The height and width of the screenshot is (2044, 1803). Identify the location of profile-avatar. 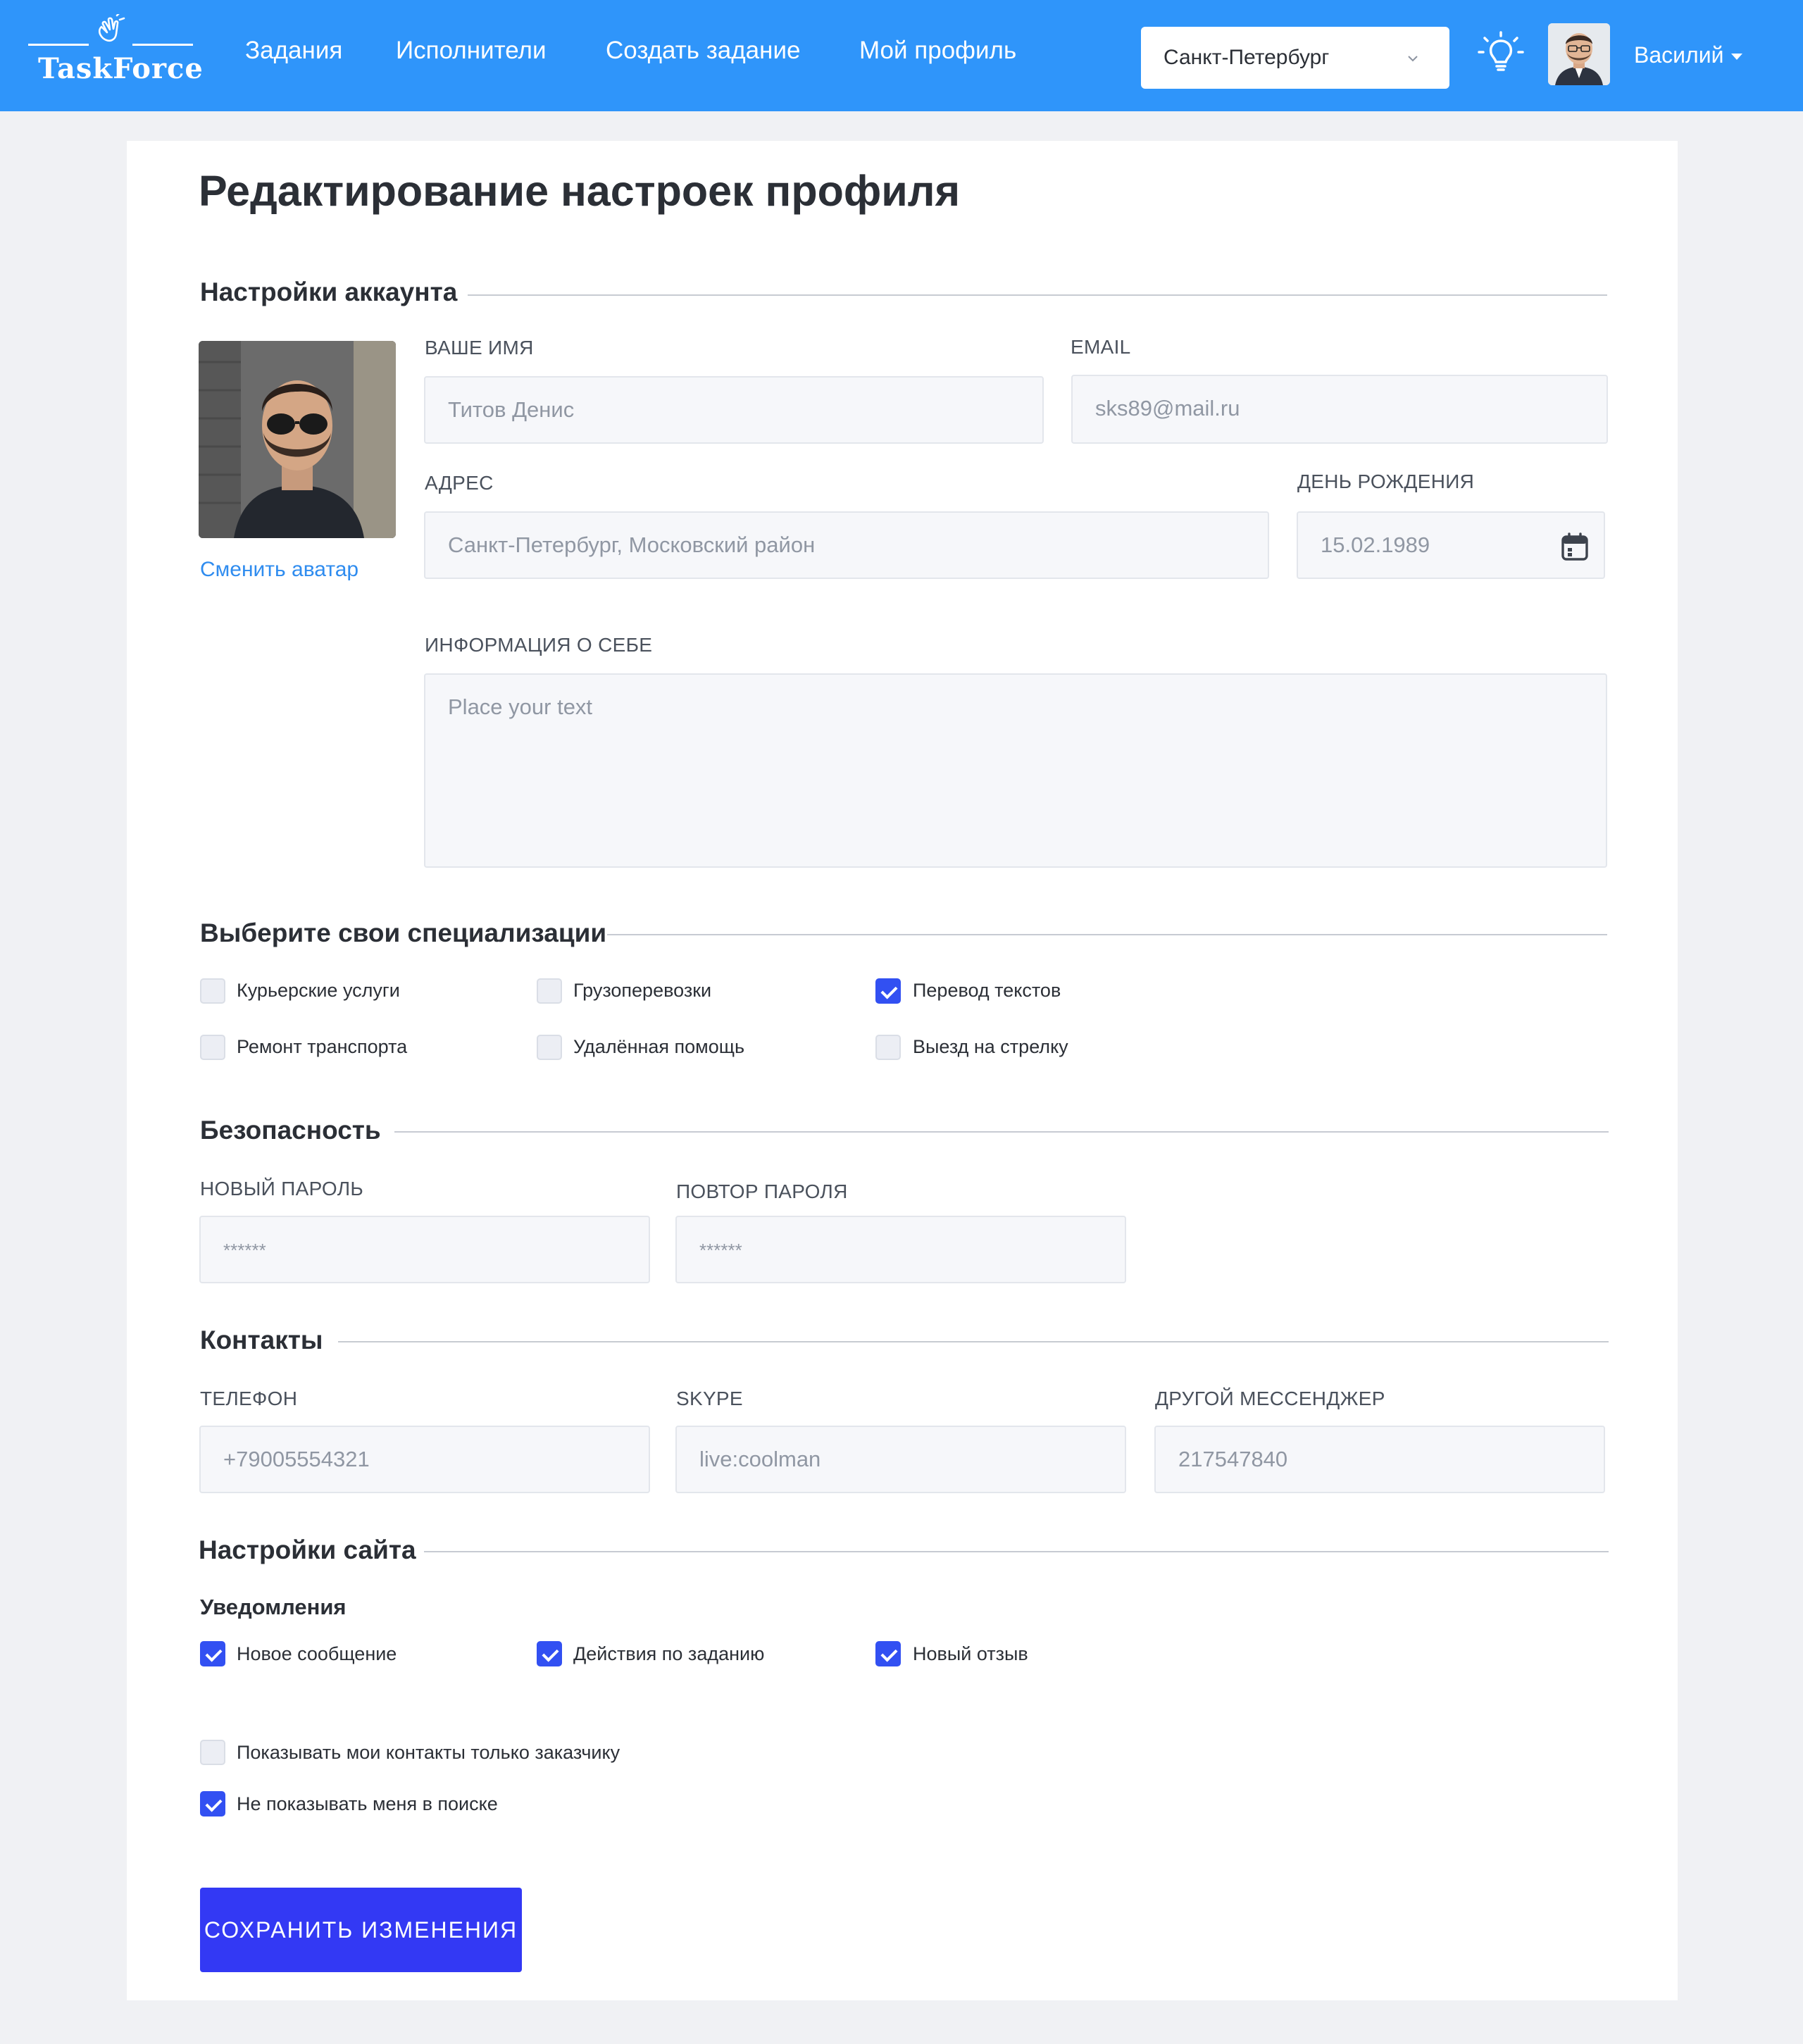
(298, 440).